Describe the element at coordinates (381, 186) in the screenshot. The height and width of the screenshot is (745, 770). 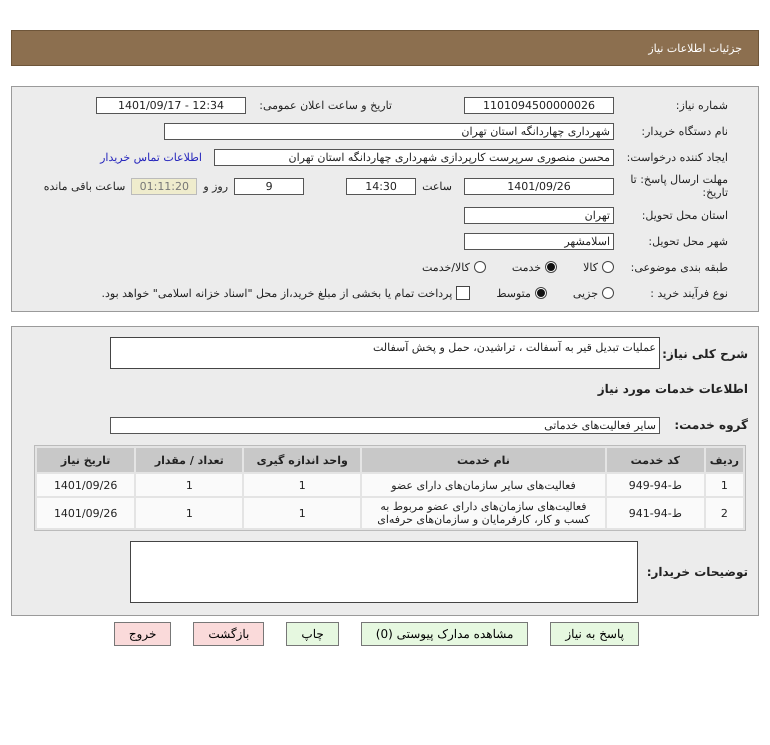
I see `input-field: 14:30` at that location.